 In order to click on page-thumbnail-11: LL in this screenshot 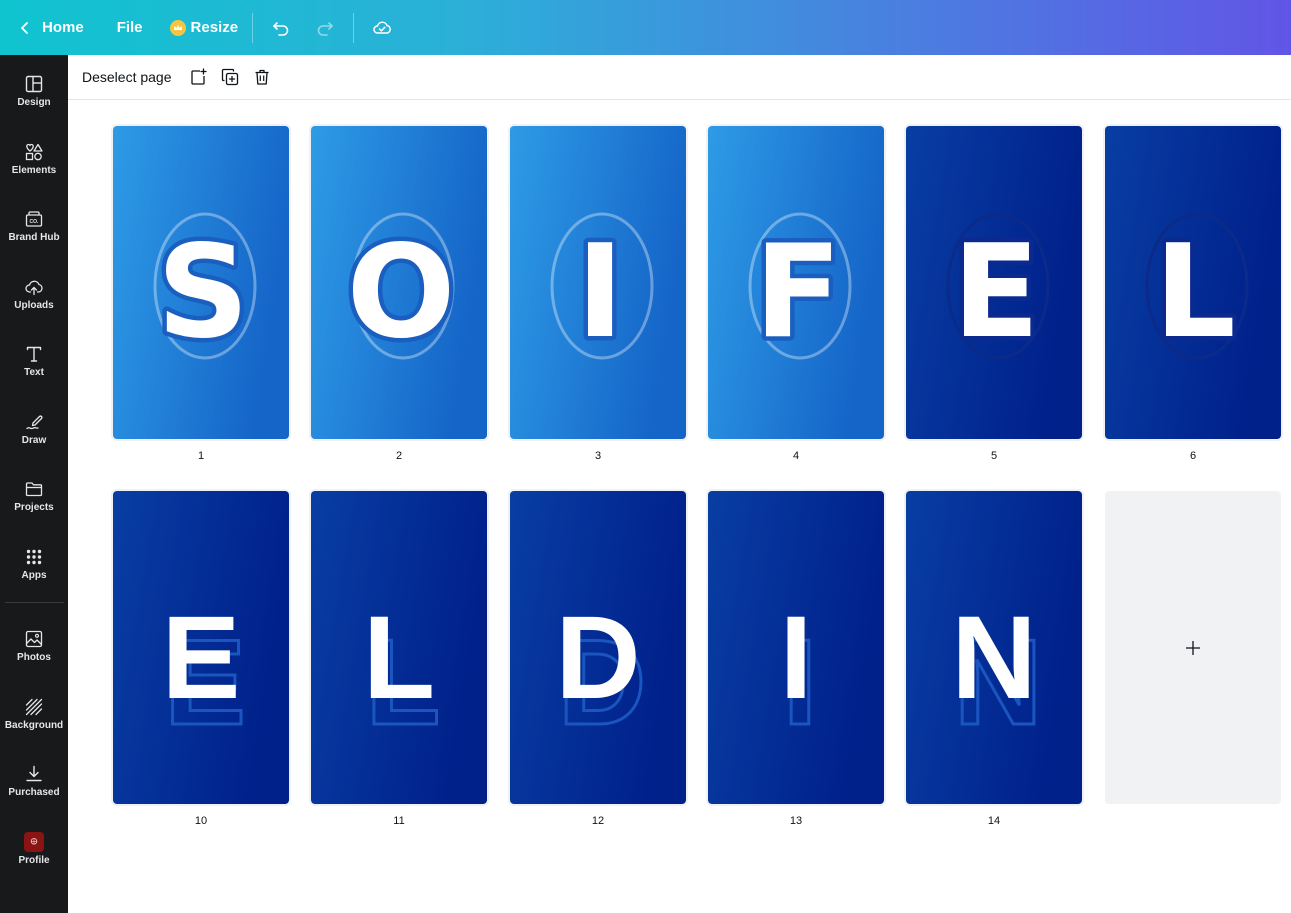, I will do `click(399, 647)`.